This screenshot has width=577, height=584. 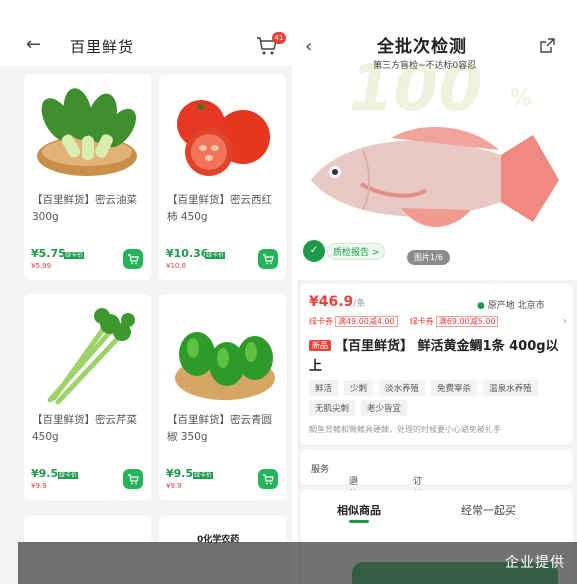 I want to click on handling-note: 鲷鱼背鳍和臀鳍具硬棘，处理的时候要小心避免被扎手, so click(x=405, y=429).